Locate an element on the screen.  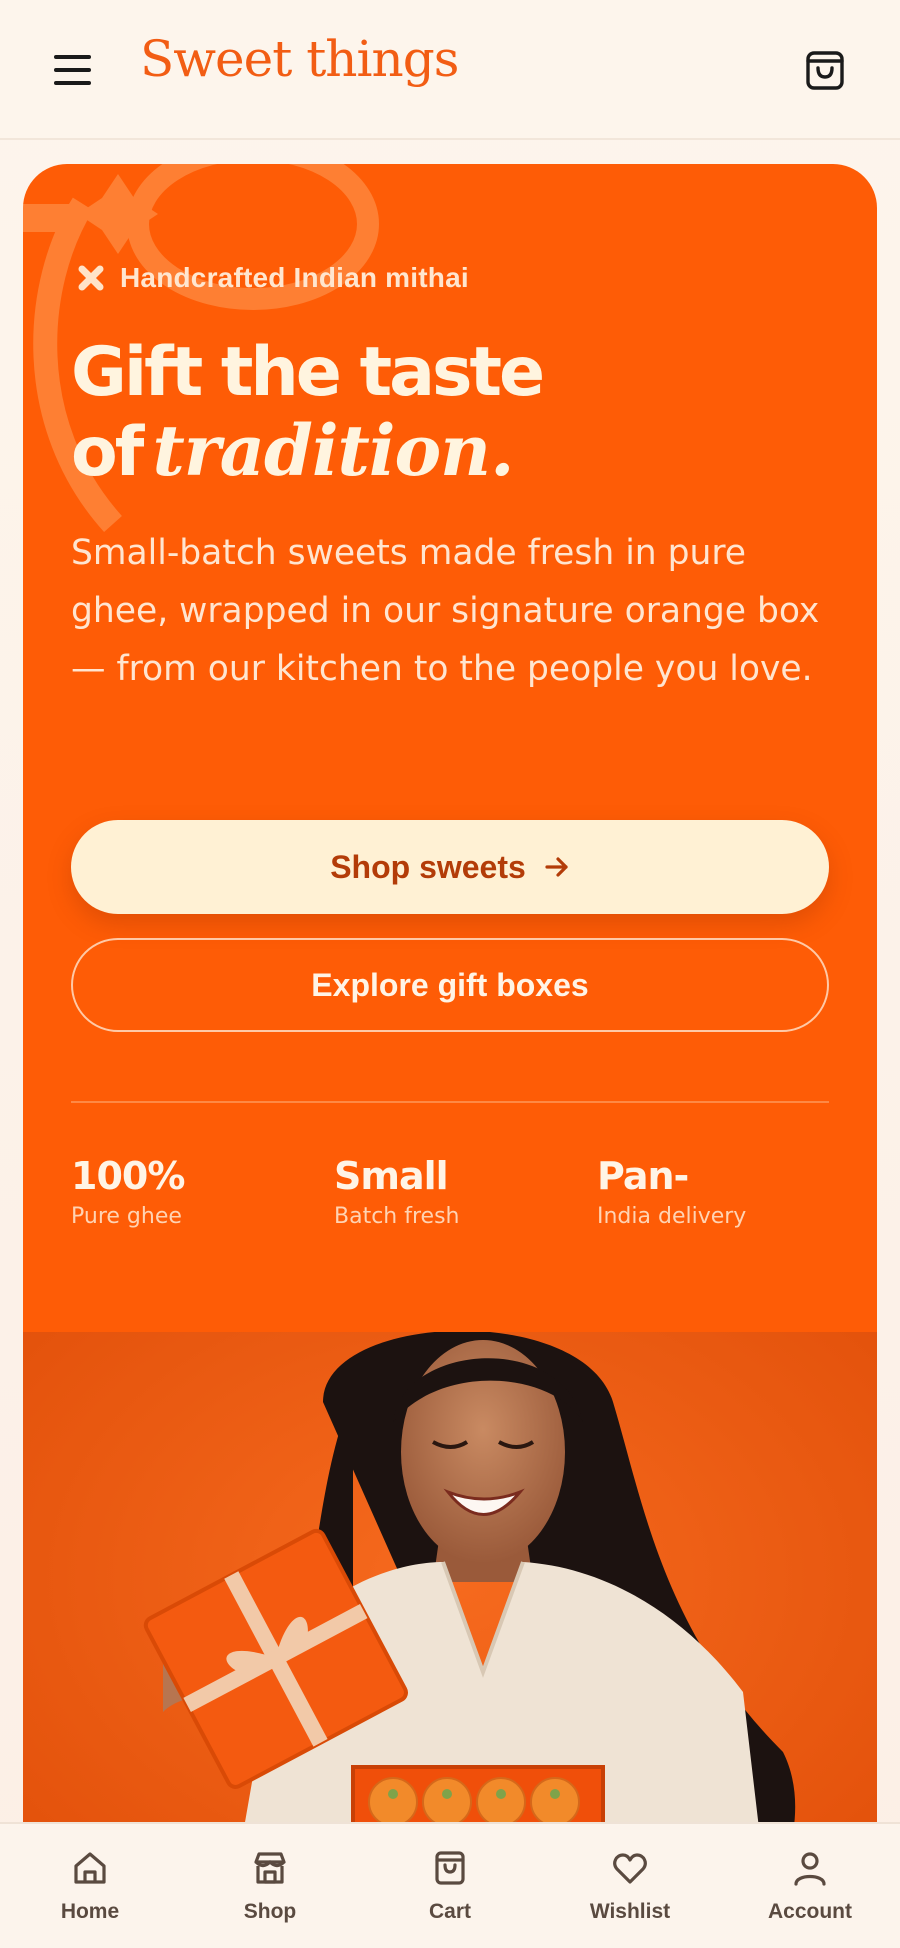
nav-account: Account is located at coordinates (810, 1886).